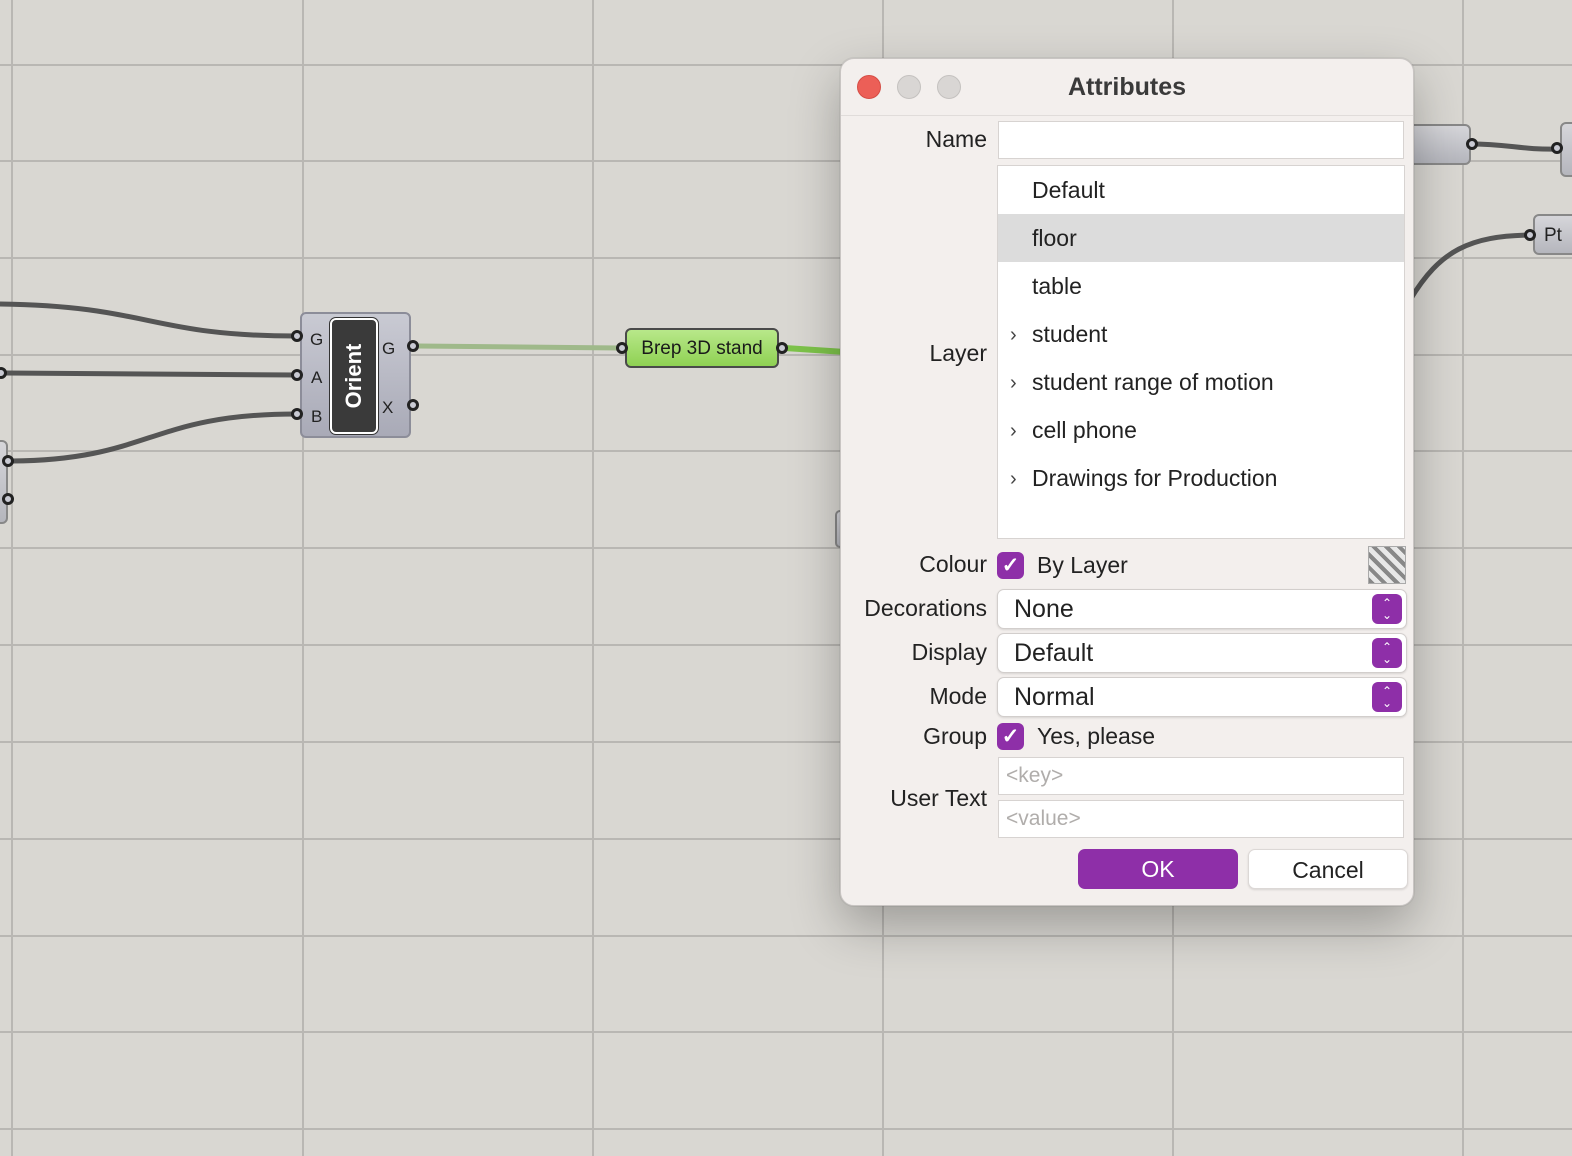 This screenshot has width=1572, height=1156. Describe the element at coordinates (297, 375) in the screenshot. I see `orient-input-port-a` at that location.